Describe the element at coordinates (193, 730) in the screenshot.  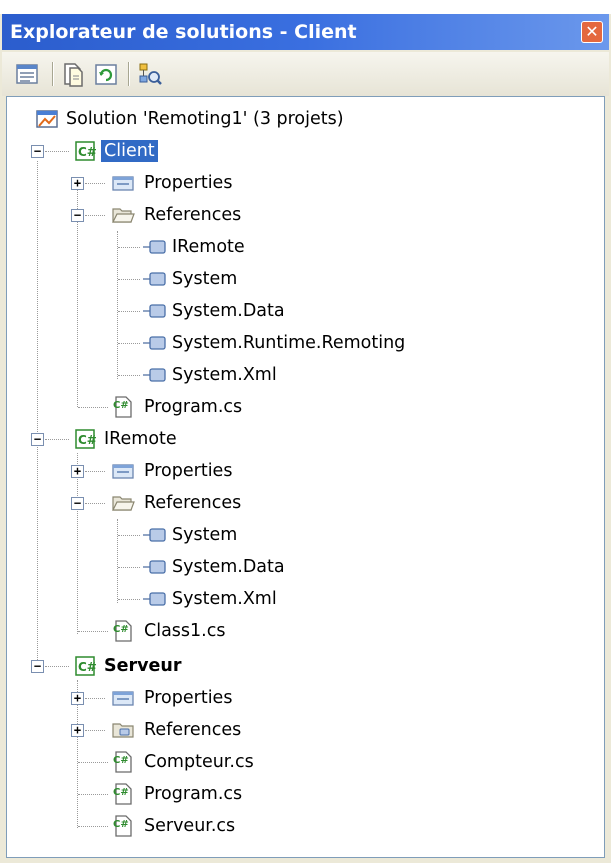
I see `references-label: References` at that location.